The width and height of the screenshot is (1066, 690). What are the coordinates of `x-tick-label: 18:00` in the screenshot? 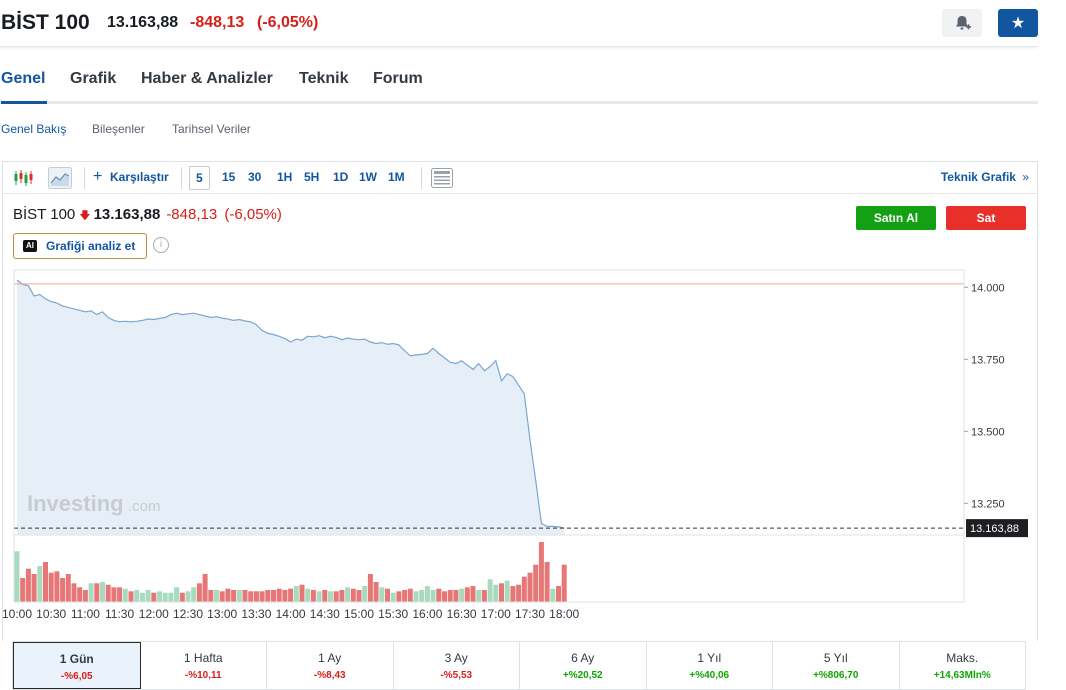 It's located at (564, 614).